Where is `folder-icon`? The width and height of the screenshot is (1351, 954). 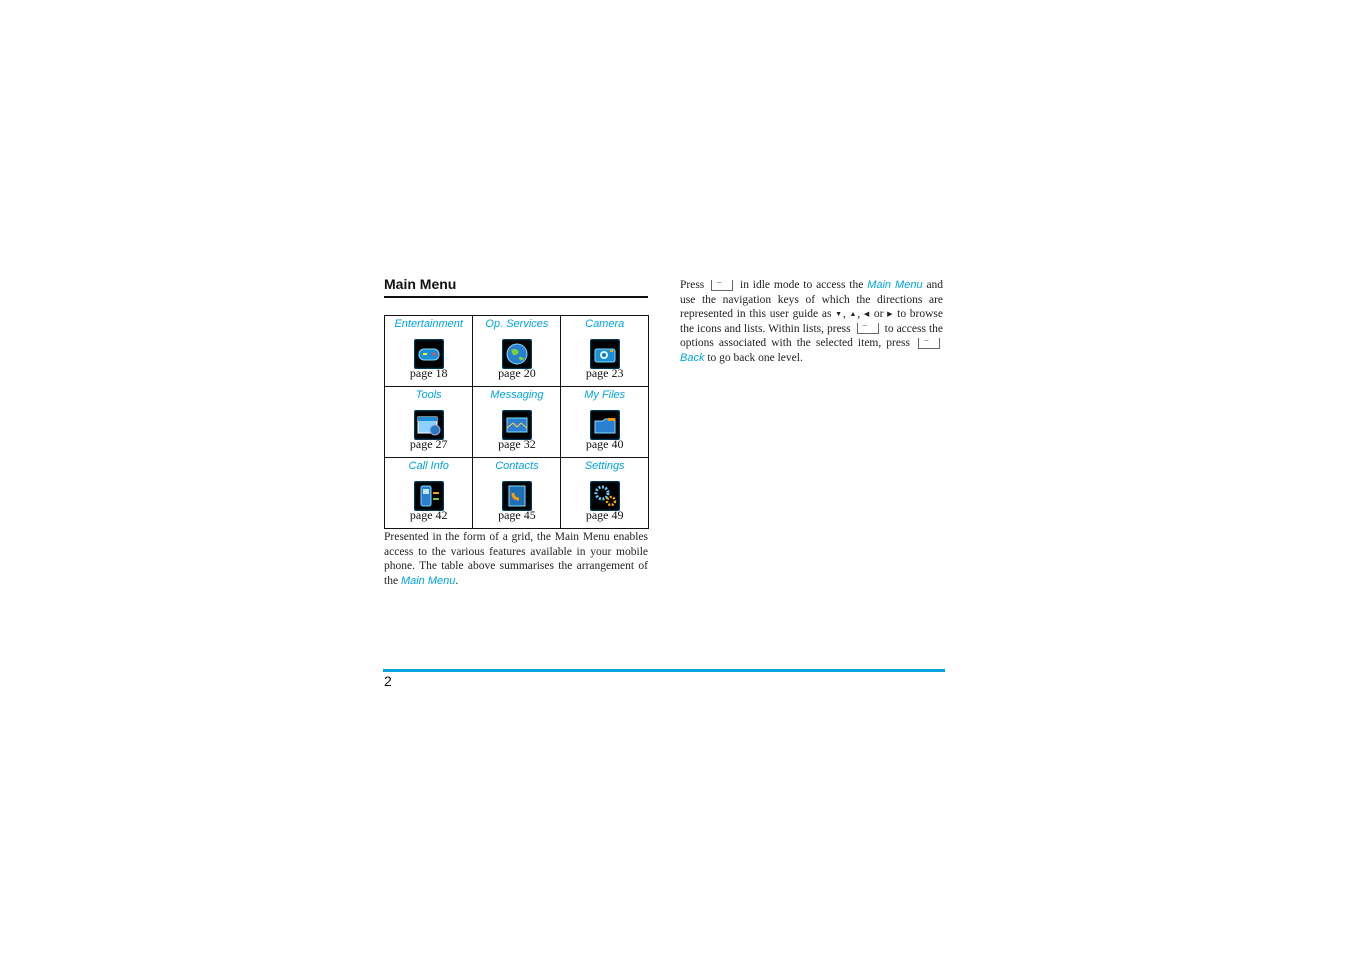
folder-icon is located at coordinates (604, 425).